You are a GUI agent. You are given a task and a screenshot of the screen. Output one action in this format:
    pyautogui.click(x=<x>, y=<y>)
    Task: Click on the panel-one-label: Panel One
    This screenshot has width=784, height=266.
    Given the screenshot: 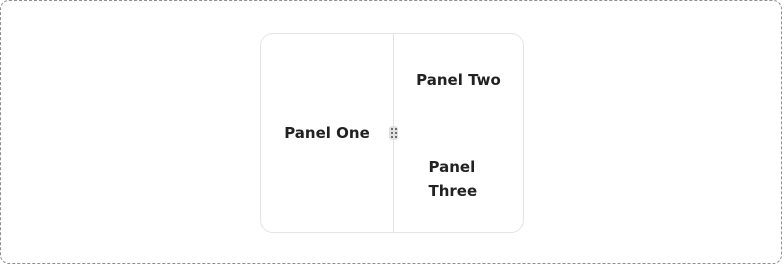 What is the action you would take?
    pyautogui.click(x=327, y=133)
    